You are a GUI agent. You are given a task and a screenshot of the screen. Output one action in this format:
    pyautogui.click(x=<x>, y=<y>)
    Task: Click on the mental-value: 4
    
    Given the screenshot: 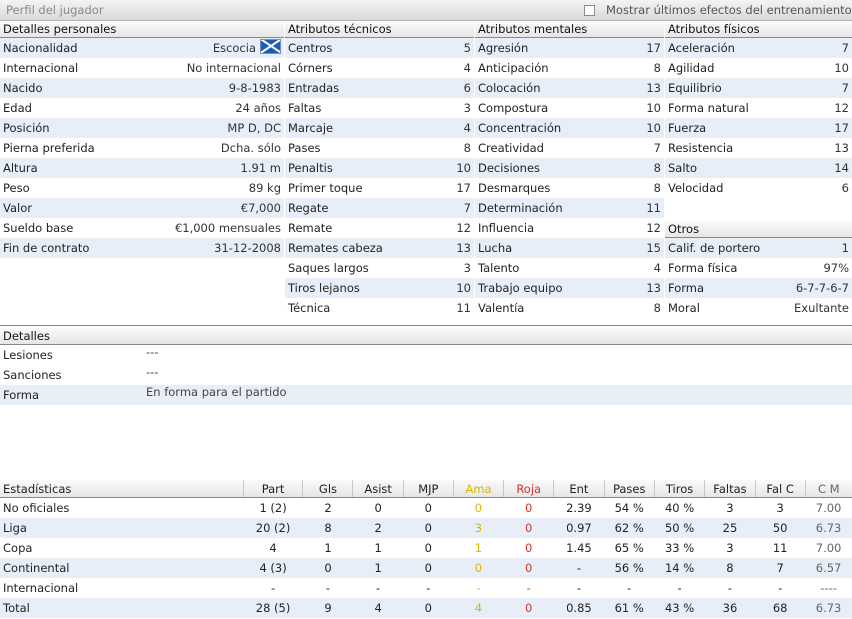 What is the action you would take?
    pyautogui.click(x=657, y=268)
    